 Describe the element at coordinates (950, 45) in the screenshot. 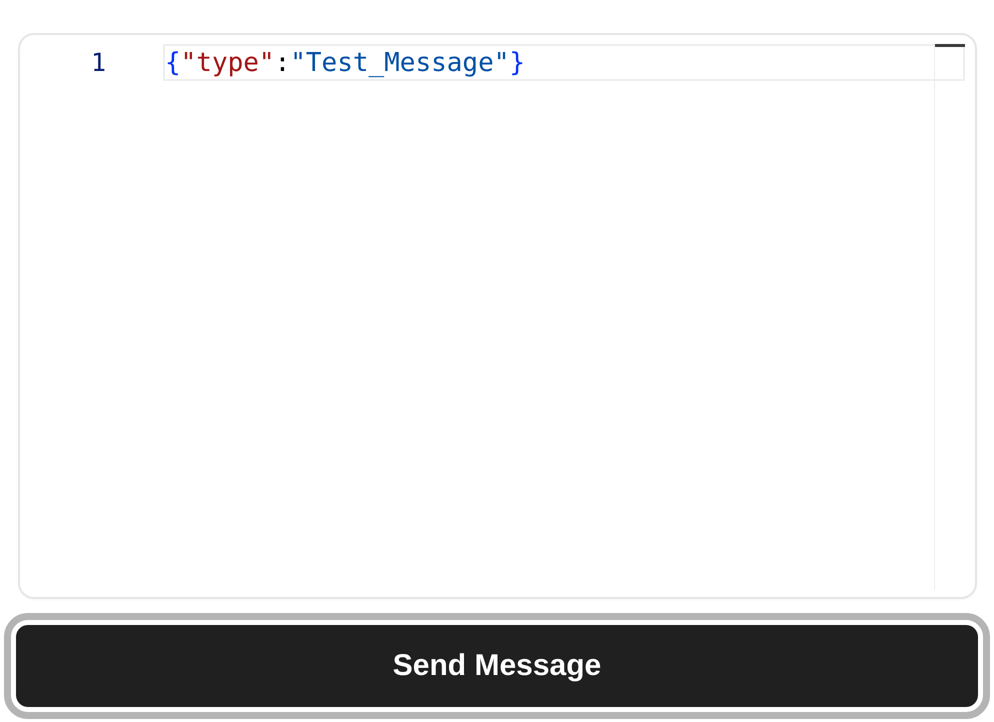

I see `cursor-marker-icon` at that location.